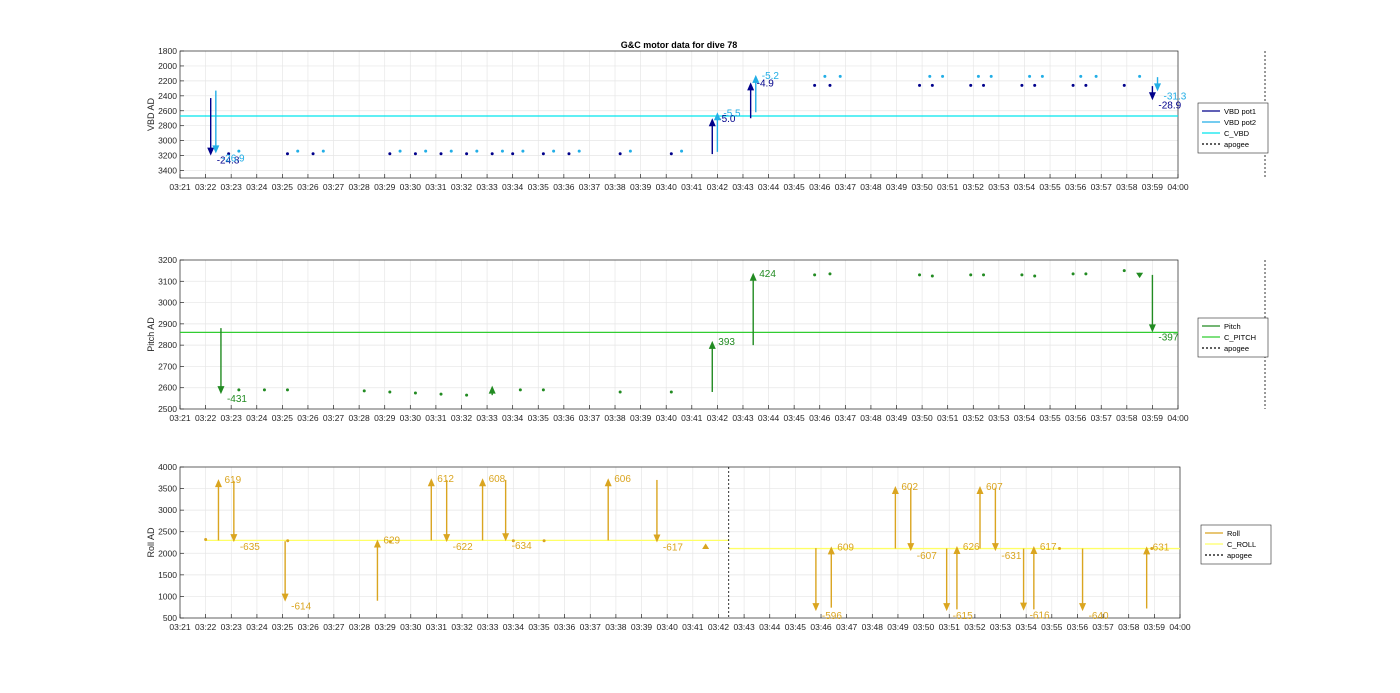  Describe the element at coordinates (360, 627) in the screenshot. I see `x-tick-label: 03:28` at that location.